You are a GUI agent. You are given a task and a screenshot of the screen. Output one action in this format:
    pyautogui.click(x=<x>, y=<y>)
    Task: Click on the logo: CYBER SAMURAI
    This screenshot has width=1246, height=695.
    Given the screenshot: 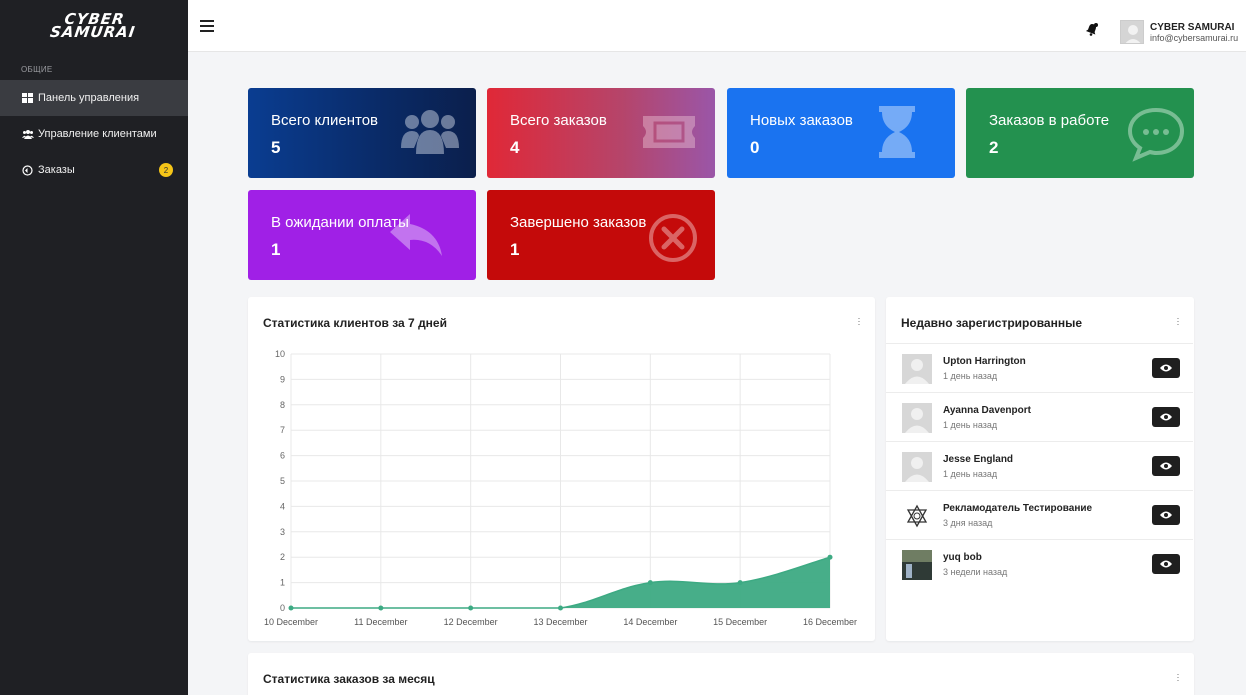 What is the action you would take?
    pyautogui.click(x=94, y=26)
    